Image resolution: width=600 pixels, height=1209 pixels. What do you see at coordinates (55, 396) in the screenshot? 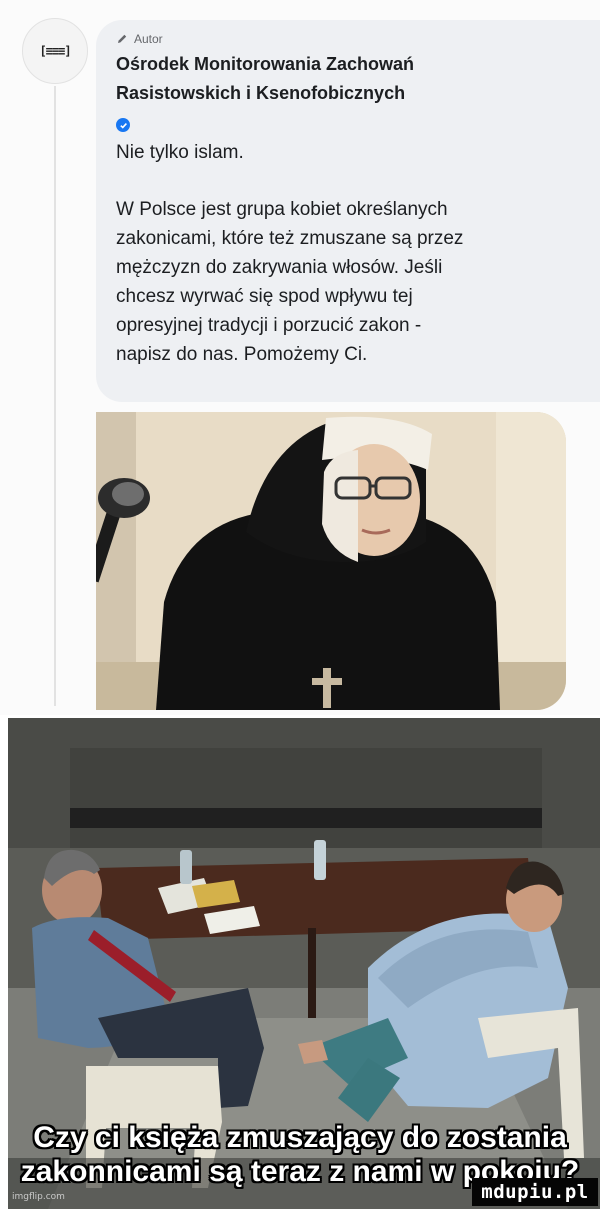
I see `thread-line` at bounding box center [55, 396].